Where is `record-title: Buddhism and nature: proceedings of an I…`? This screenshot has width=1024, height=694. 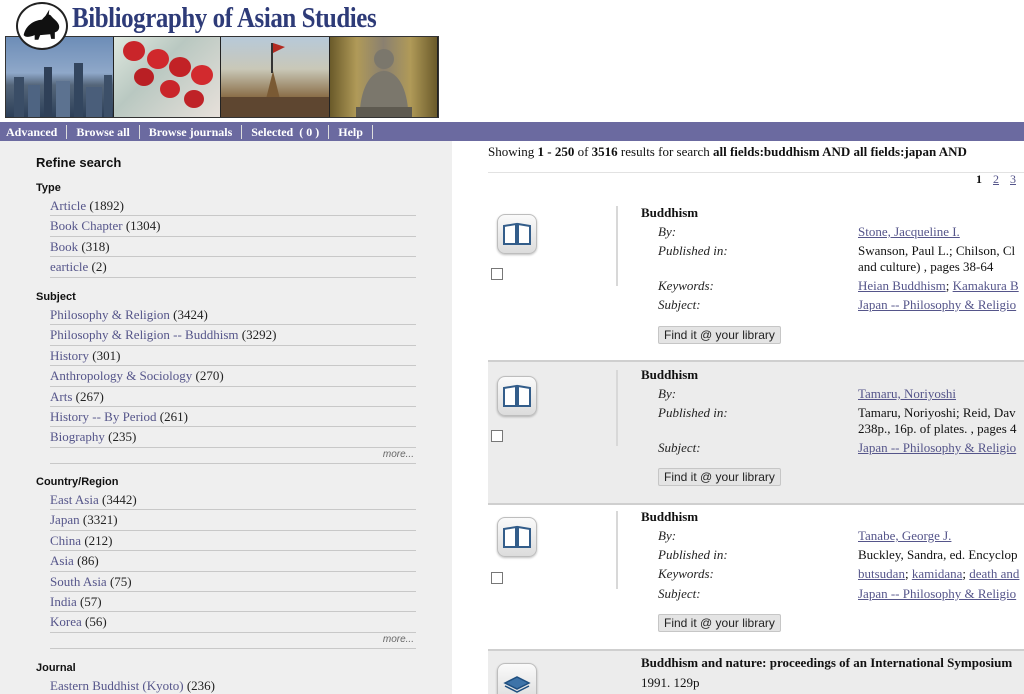
record-title: Buddhism and nature: proceedings of an I… is located at coordinates (826, 663).